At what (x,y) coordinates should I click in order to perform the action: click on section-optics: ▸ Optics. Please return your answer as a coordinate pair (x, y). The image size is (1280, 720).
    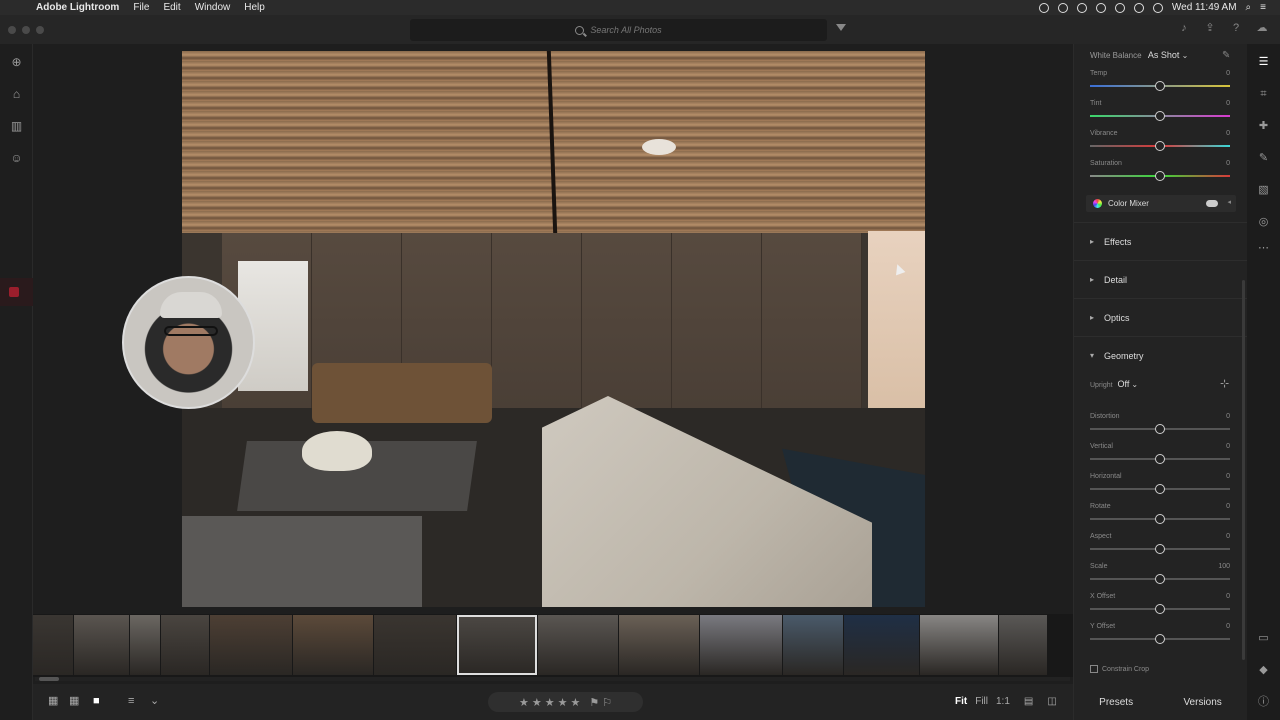
    Looking at the image, I should click on (1161, 317).